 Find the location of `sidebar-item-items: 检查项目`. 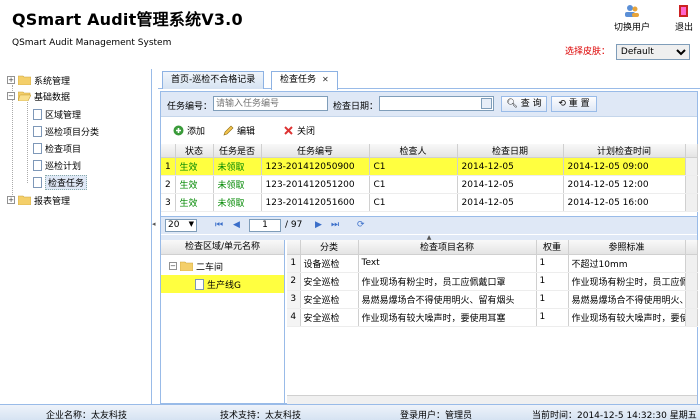

sidebar-item-items: 检查项目 is located at coordinates (57, 148).